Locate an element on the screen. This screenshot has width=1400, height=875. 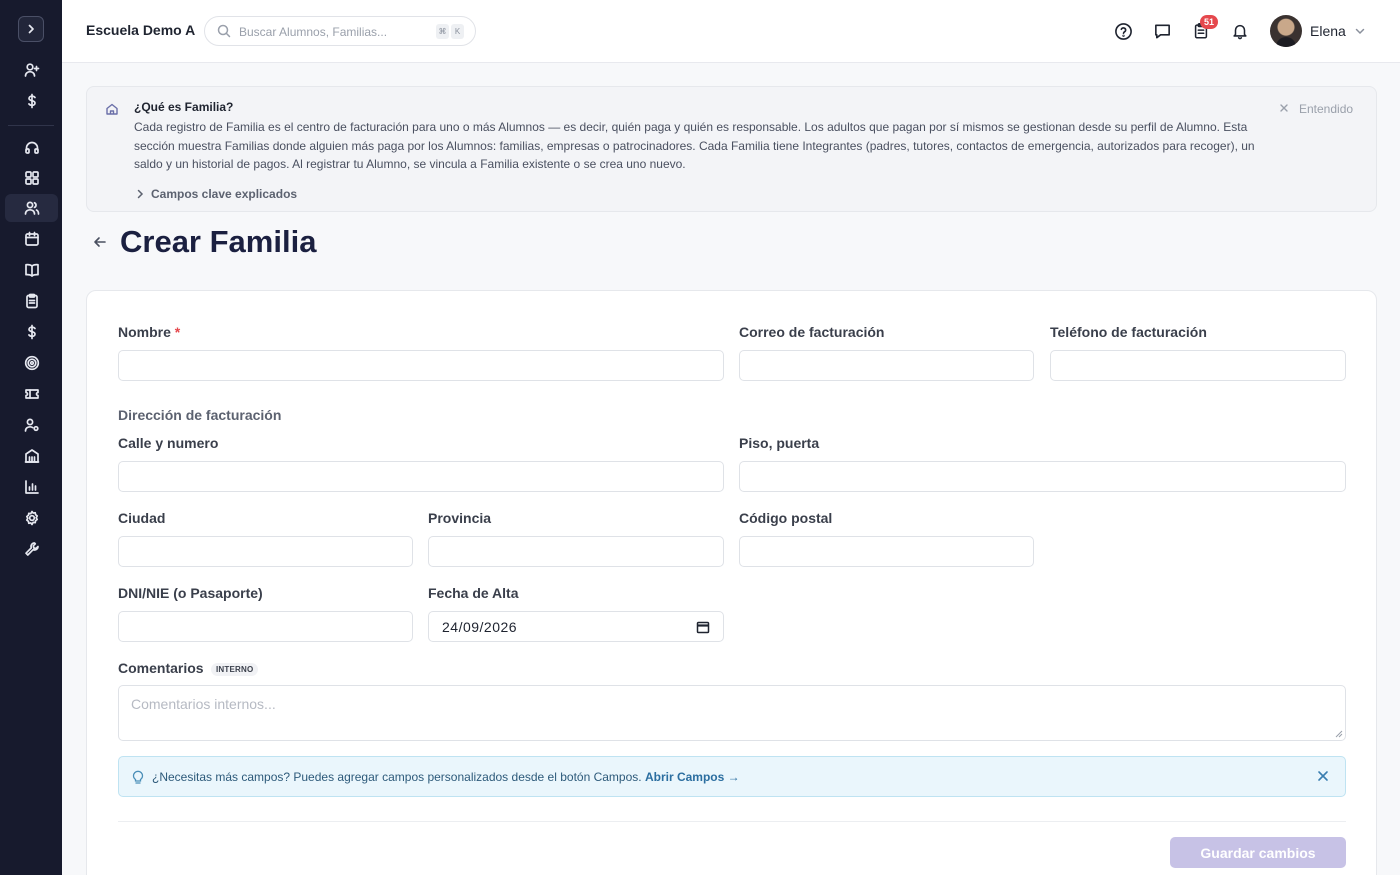
sidebar-item-add-user is located at coordinates (31, 70).